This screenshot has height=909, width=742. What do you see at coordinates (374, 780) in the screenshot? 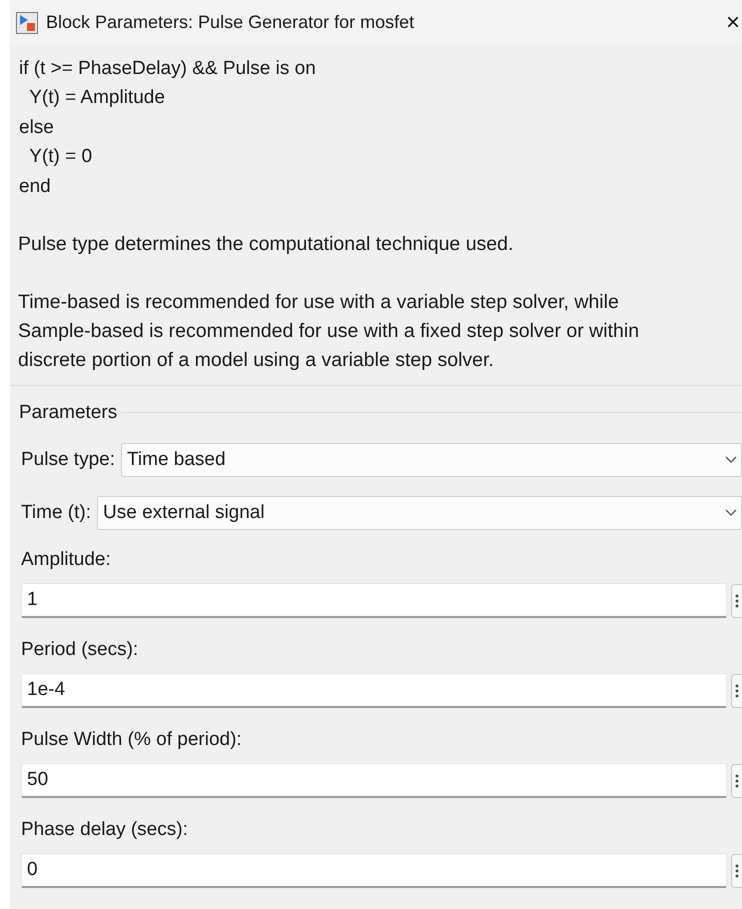
I see `text-field: 50` at bounding box center [374, 780].